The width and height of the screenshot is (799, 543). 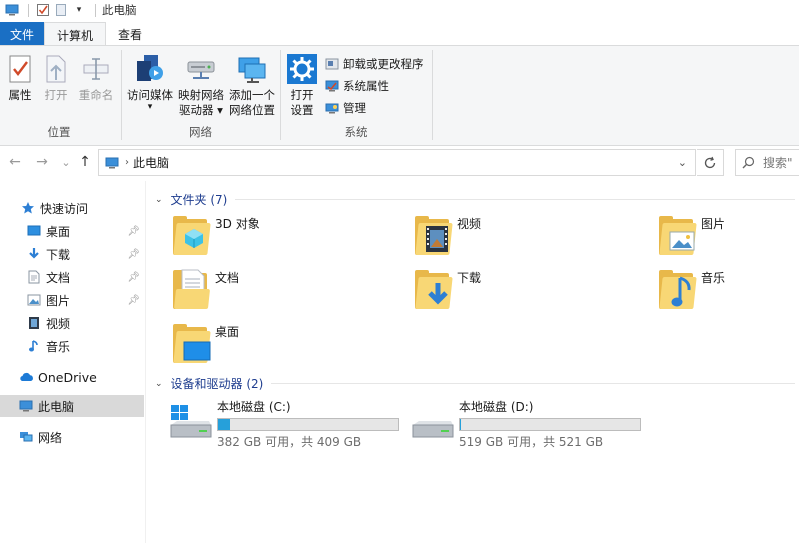 What do you see at coordinates (302, 69) in the screenshot?
I see `settings-gear-icon` at bounding box center [302, 69].